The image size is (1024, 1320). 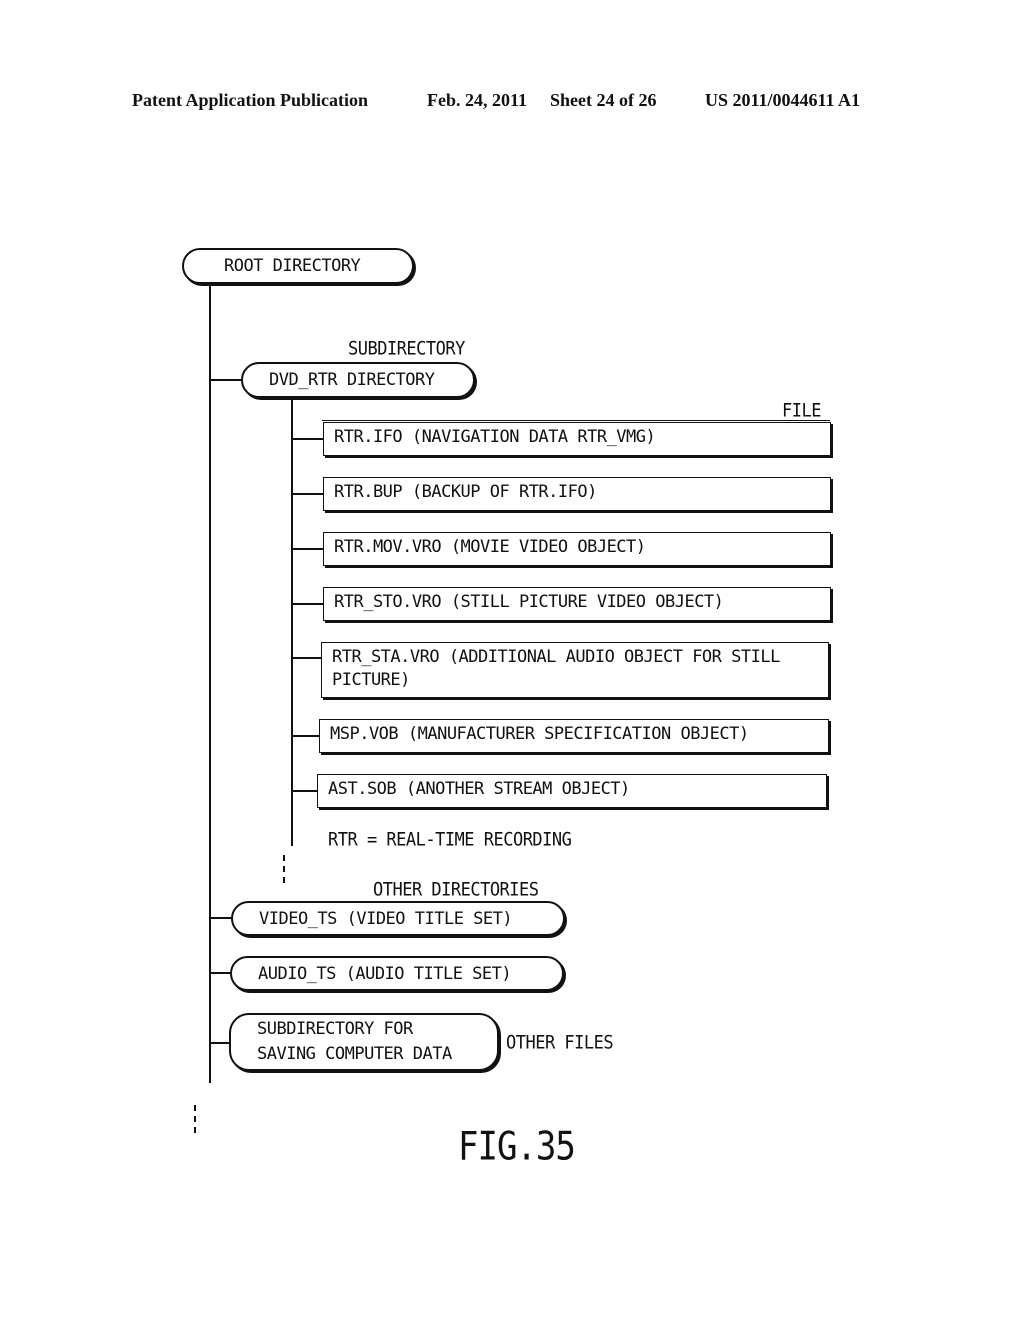 I want to click on directory-label: VIDEO_TS (VIDEO TITLE SET), so click(x=386, y=918).